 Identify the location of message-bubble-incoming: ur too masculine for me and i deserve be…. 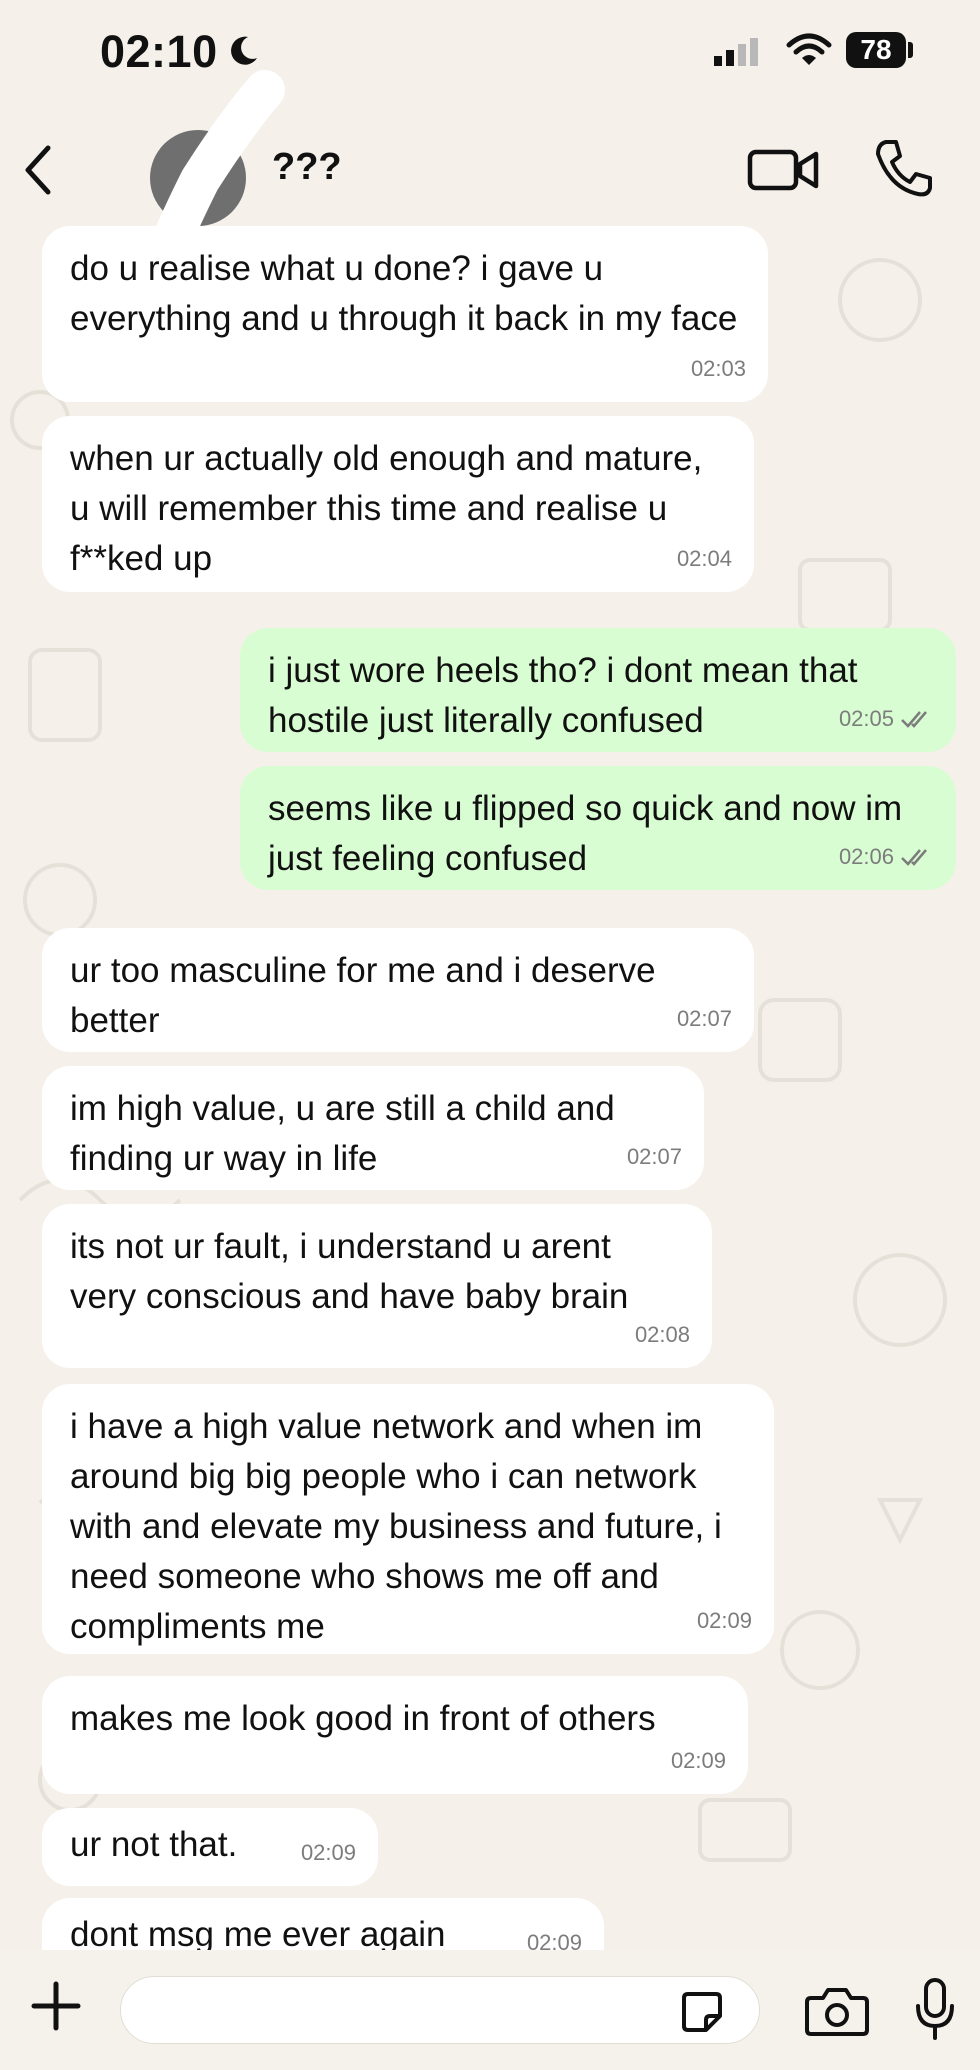
(398, 990).